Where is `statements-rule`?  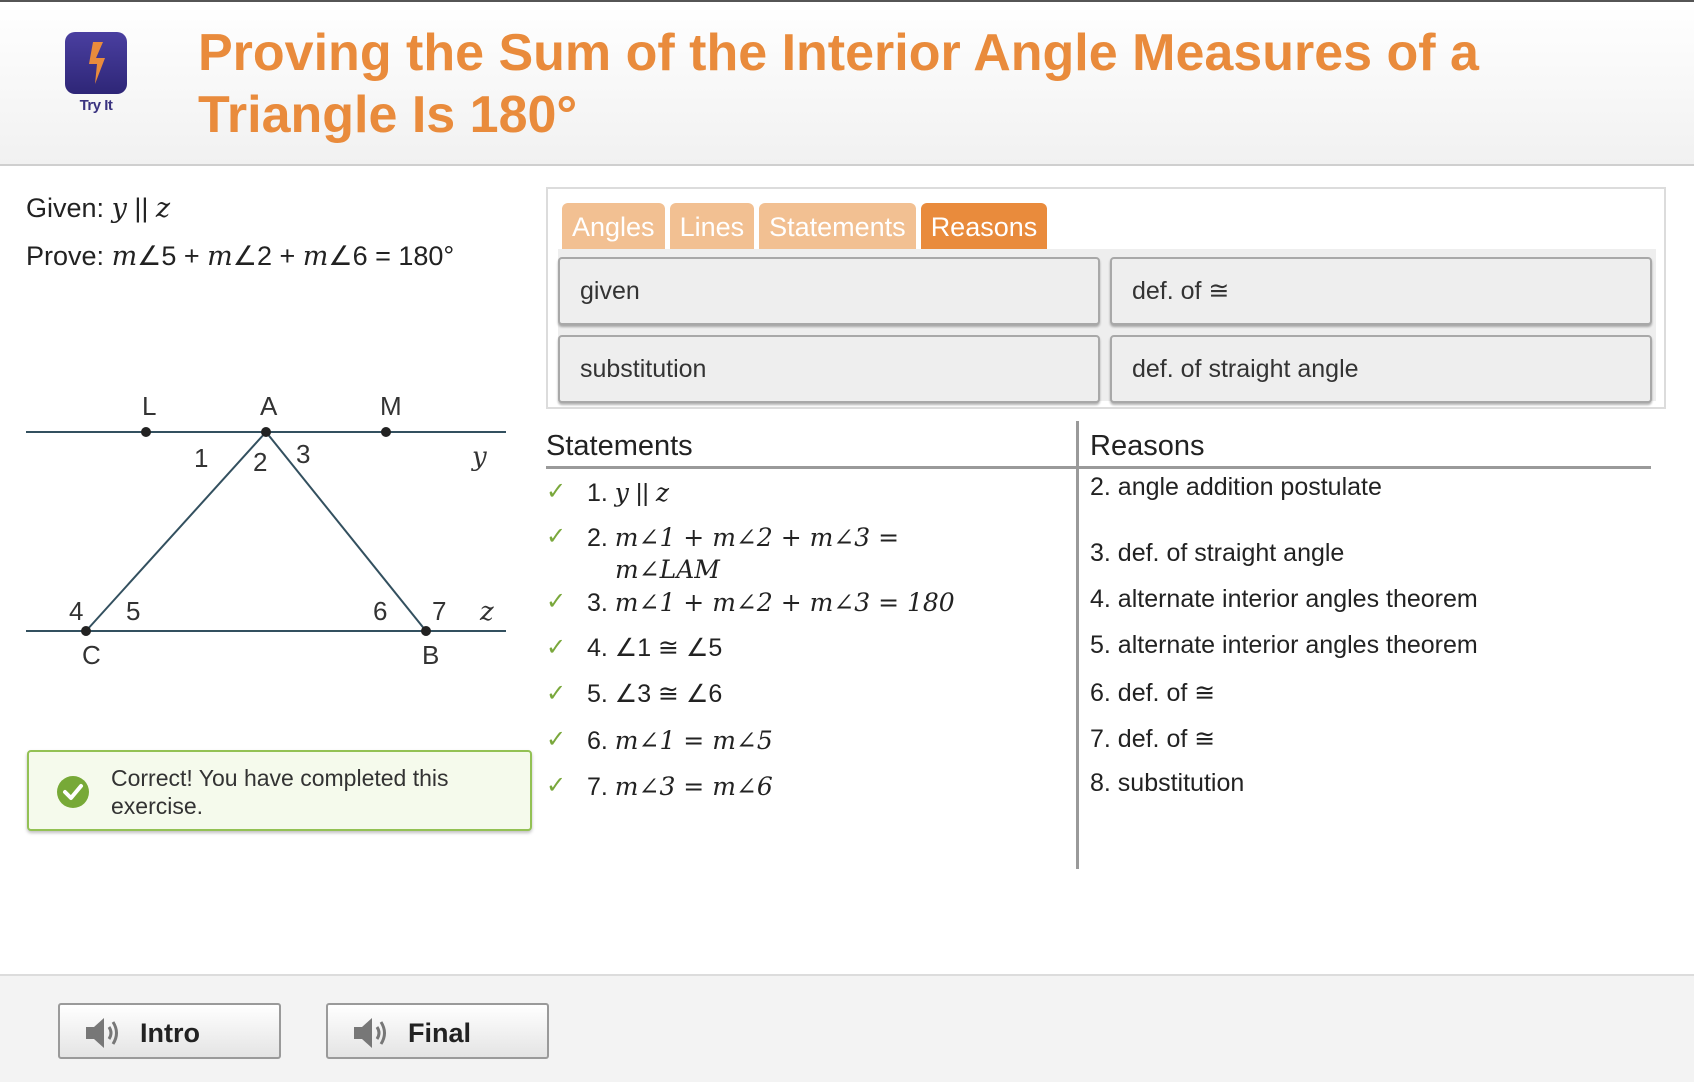
statements-rule is located at coordinates (811, 467).